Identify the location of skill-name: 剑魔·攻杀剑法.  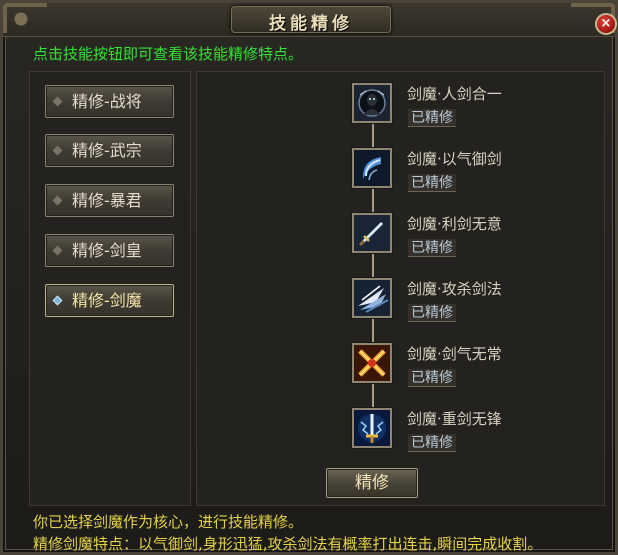
(454, 289).